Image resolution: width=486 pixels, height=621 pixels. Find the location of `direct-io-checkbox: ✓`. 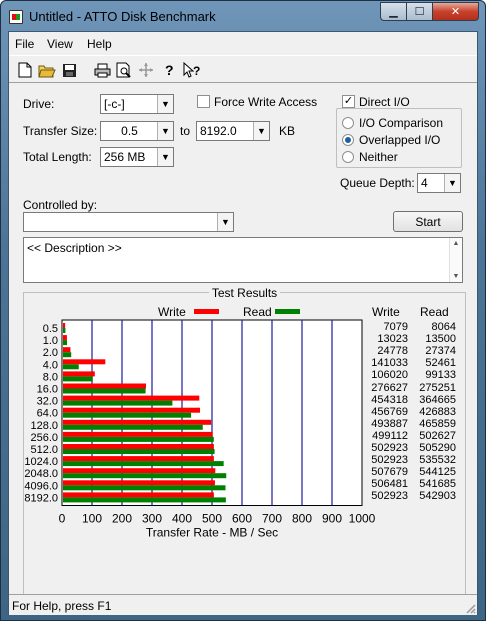

direct-io-checkbox: ✓ is located at coordinates (348, 101).